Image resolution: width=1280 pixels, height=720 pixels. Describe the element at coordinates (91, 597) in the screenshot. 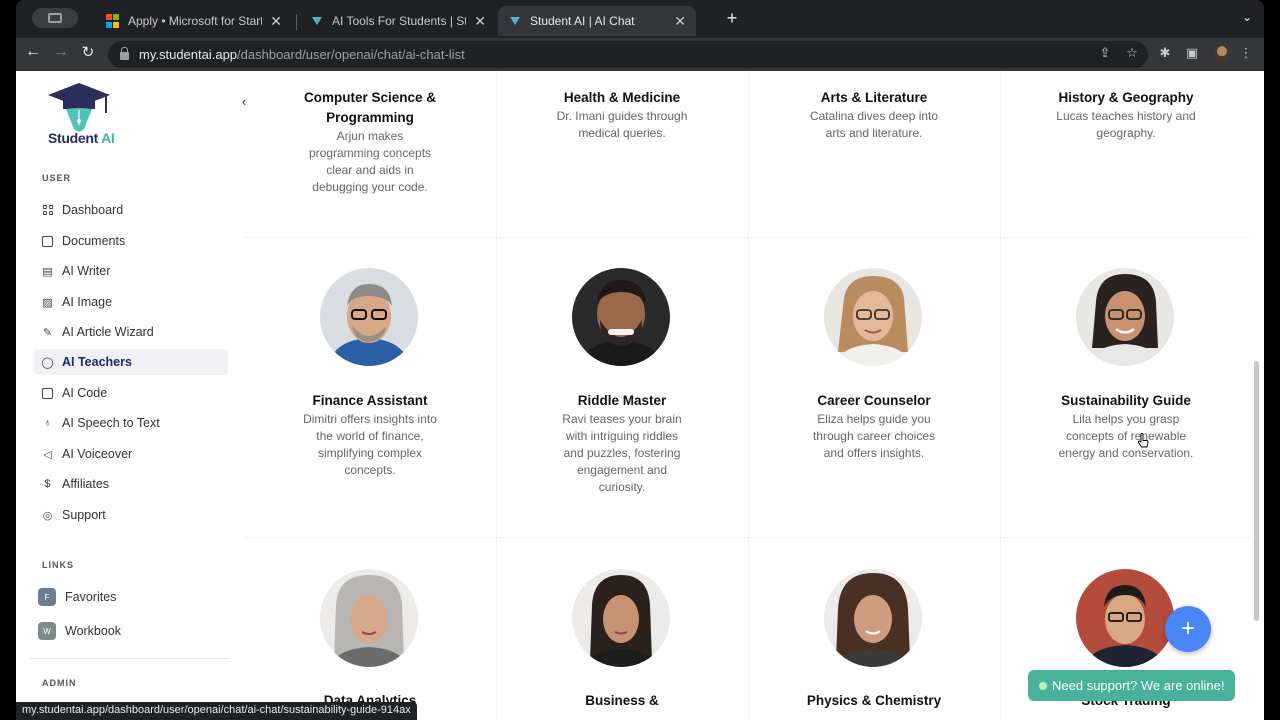

I see `link-label: Favorites` at that location.